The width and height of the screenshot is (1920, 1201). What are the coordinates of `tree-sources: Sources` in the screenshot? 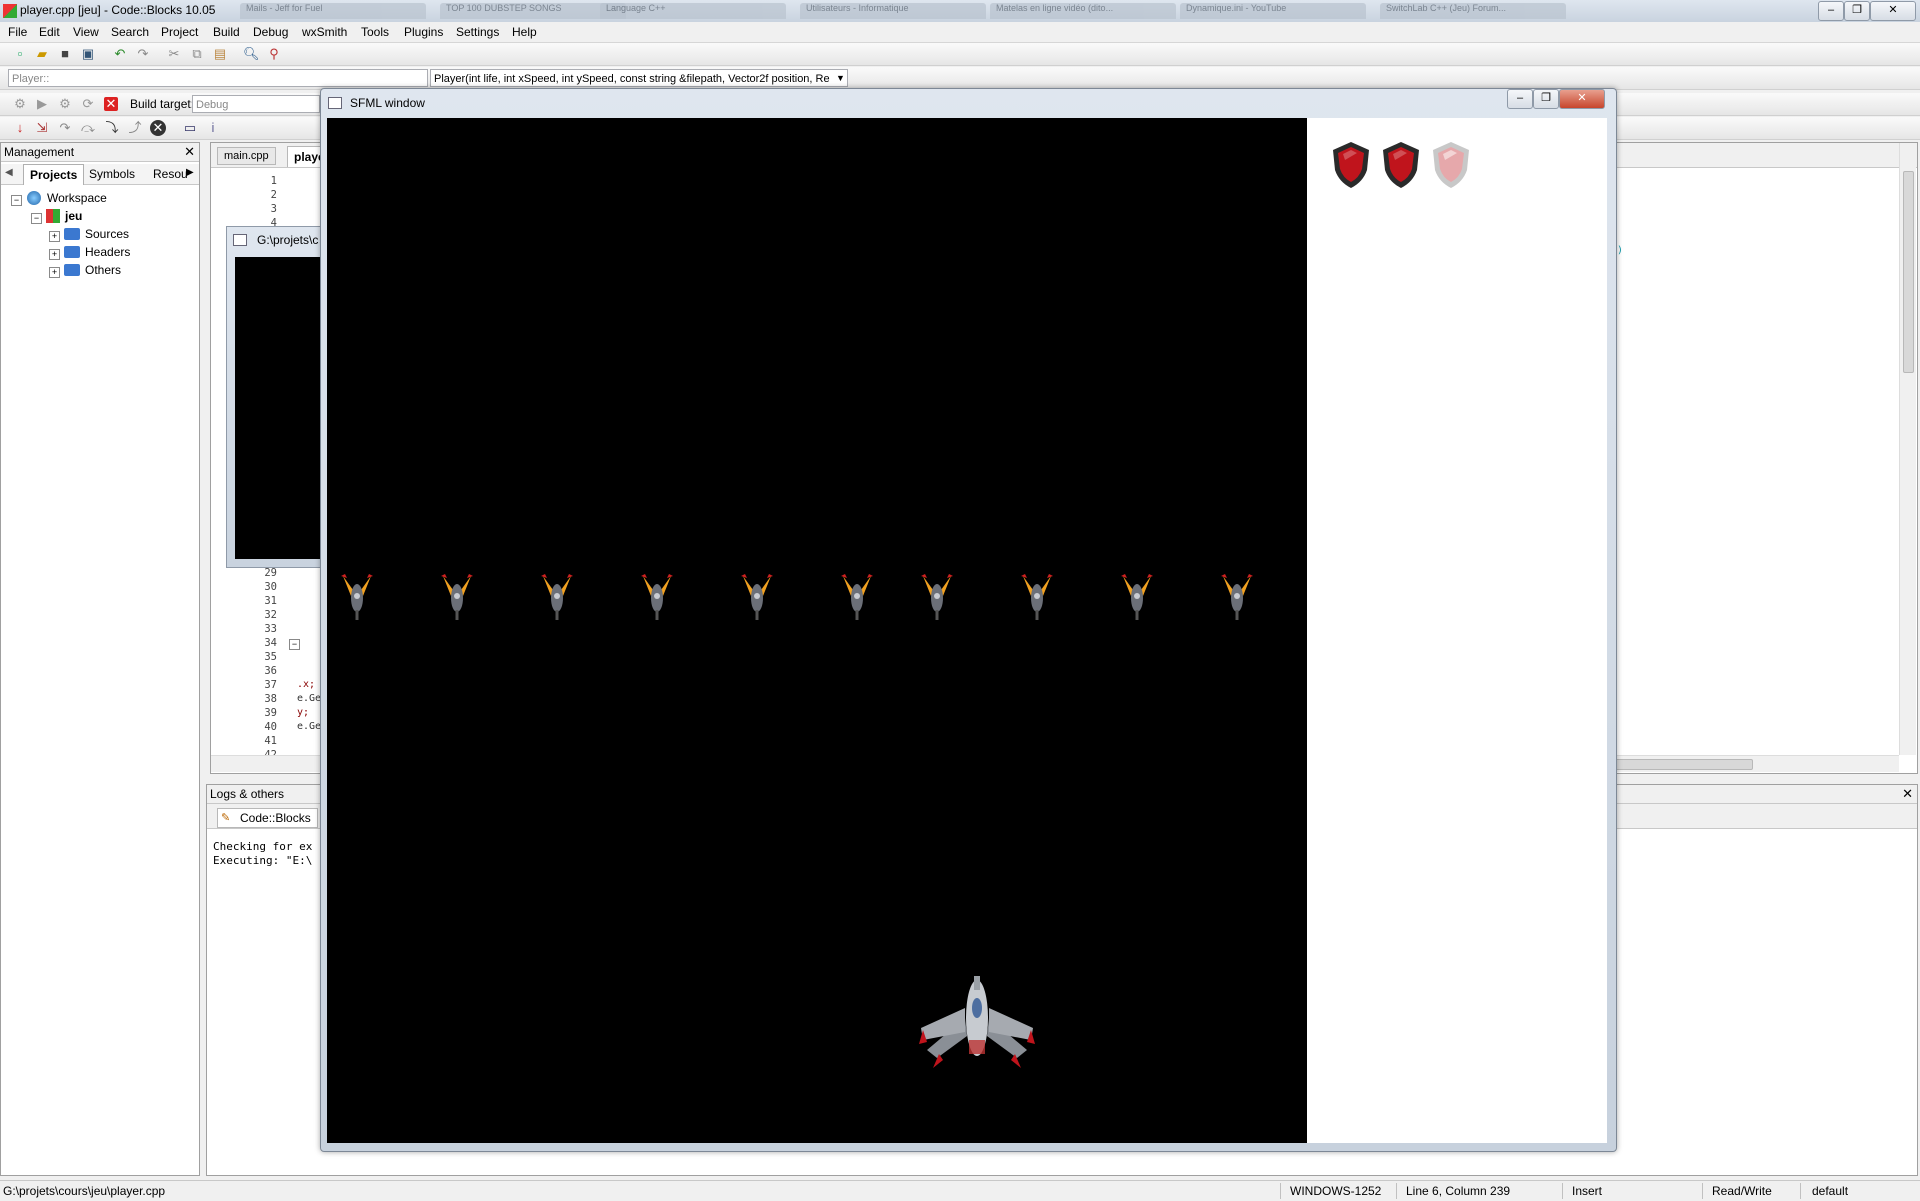 It's located at (107, 234).